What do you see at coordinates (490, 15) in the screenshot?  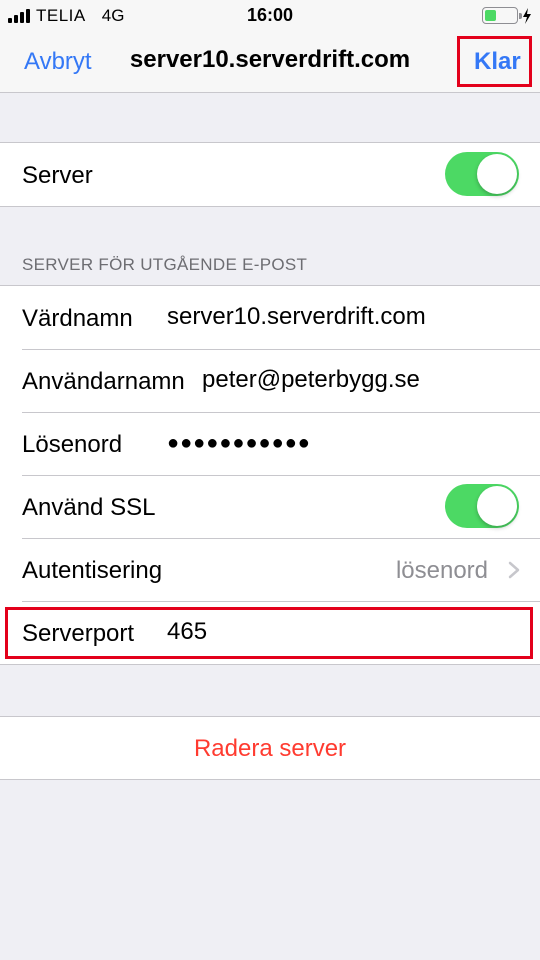 I see `battery-fill` at bounding box center [490, 15].